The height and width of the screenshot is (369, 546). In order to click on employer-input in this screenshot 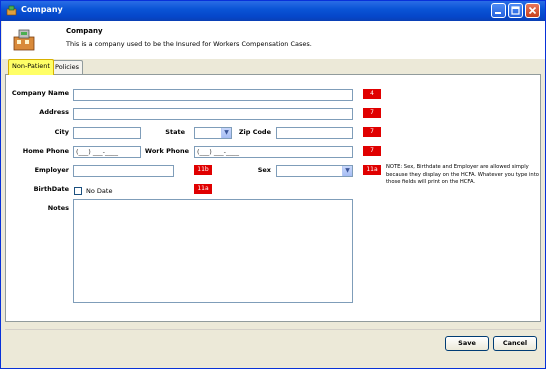, I will do `click(123, 171)`.